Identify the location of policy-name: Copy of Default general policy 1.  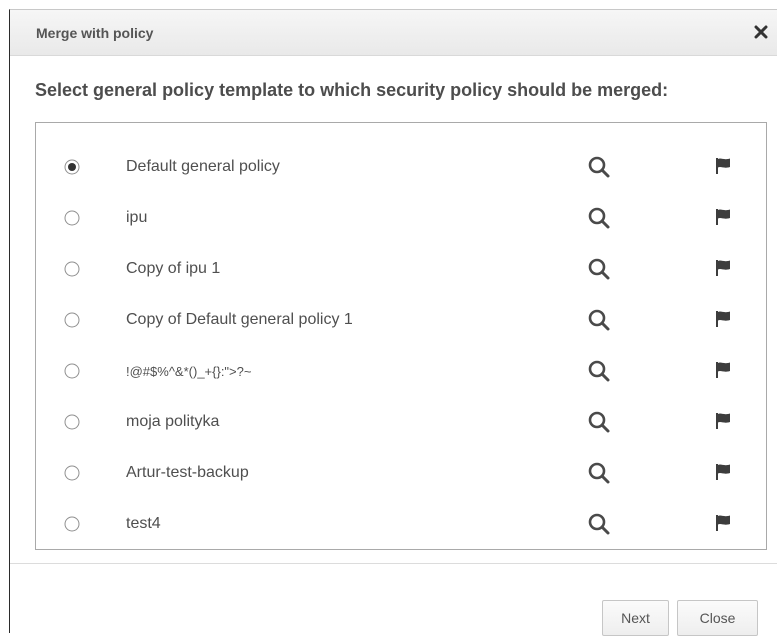
(239, 319).